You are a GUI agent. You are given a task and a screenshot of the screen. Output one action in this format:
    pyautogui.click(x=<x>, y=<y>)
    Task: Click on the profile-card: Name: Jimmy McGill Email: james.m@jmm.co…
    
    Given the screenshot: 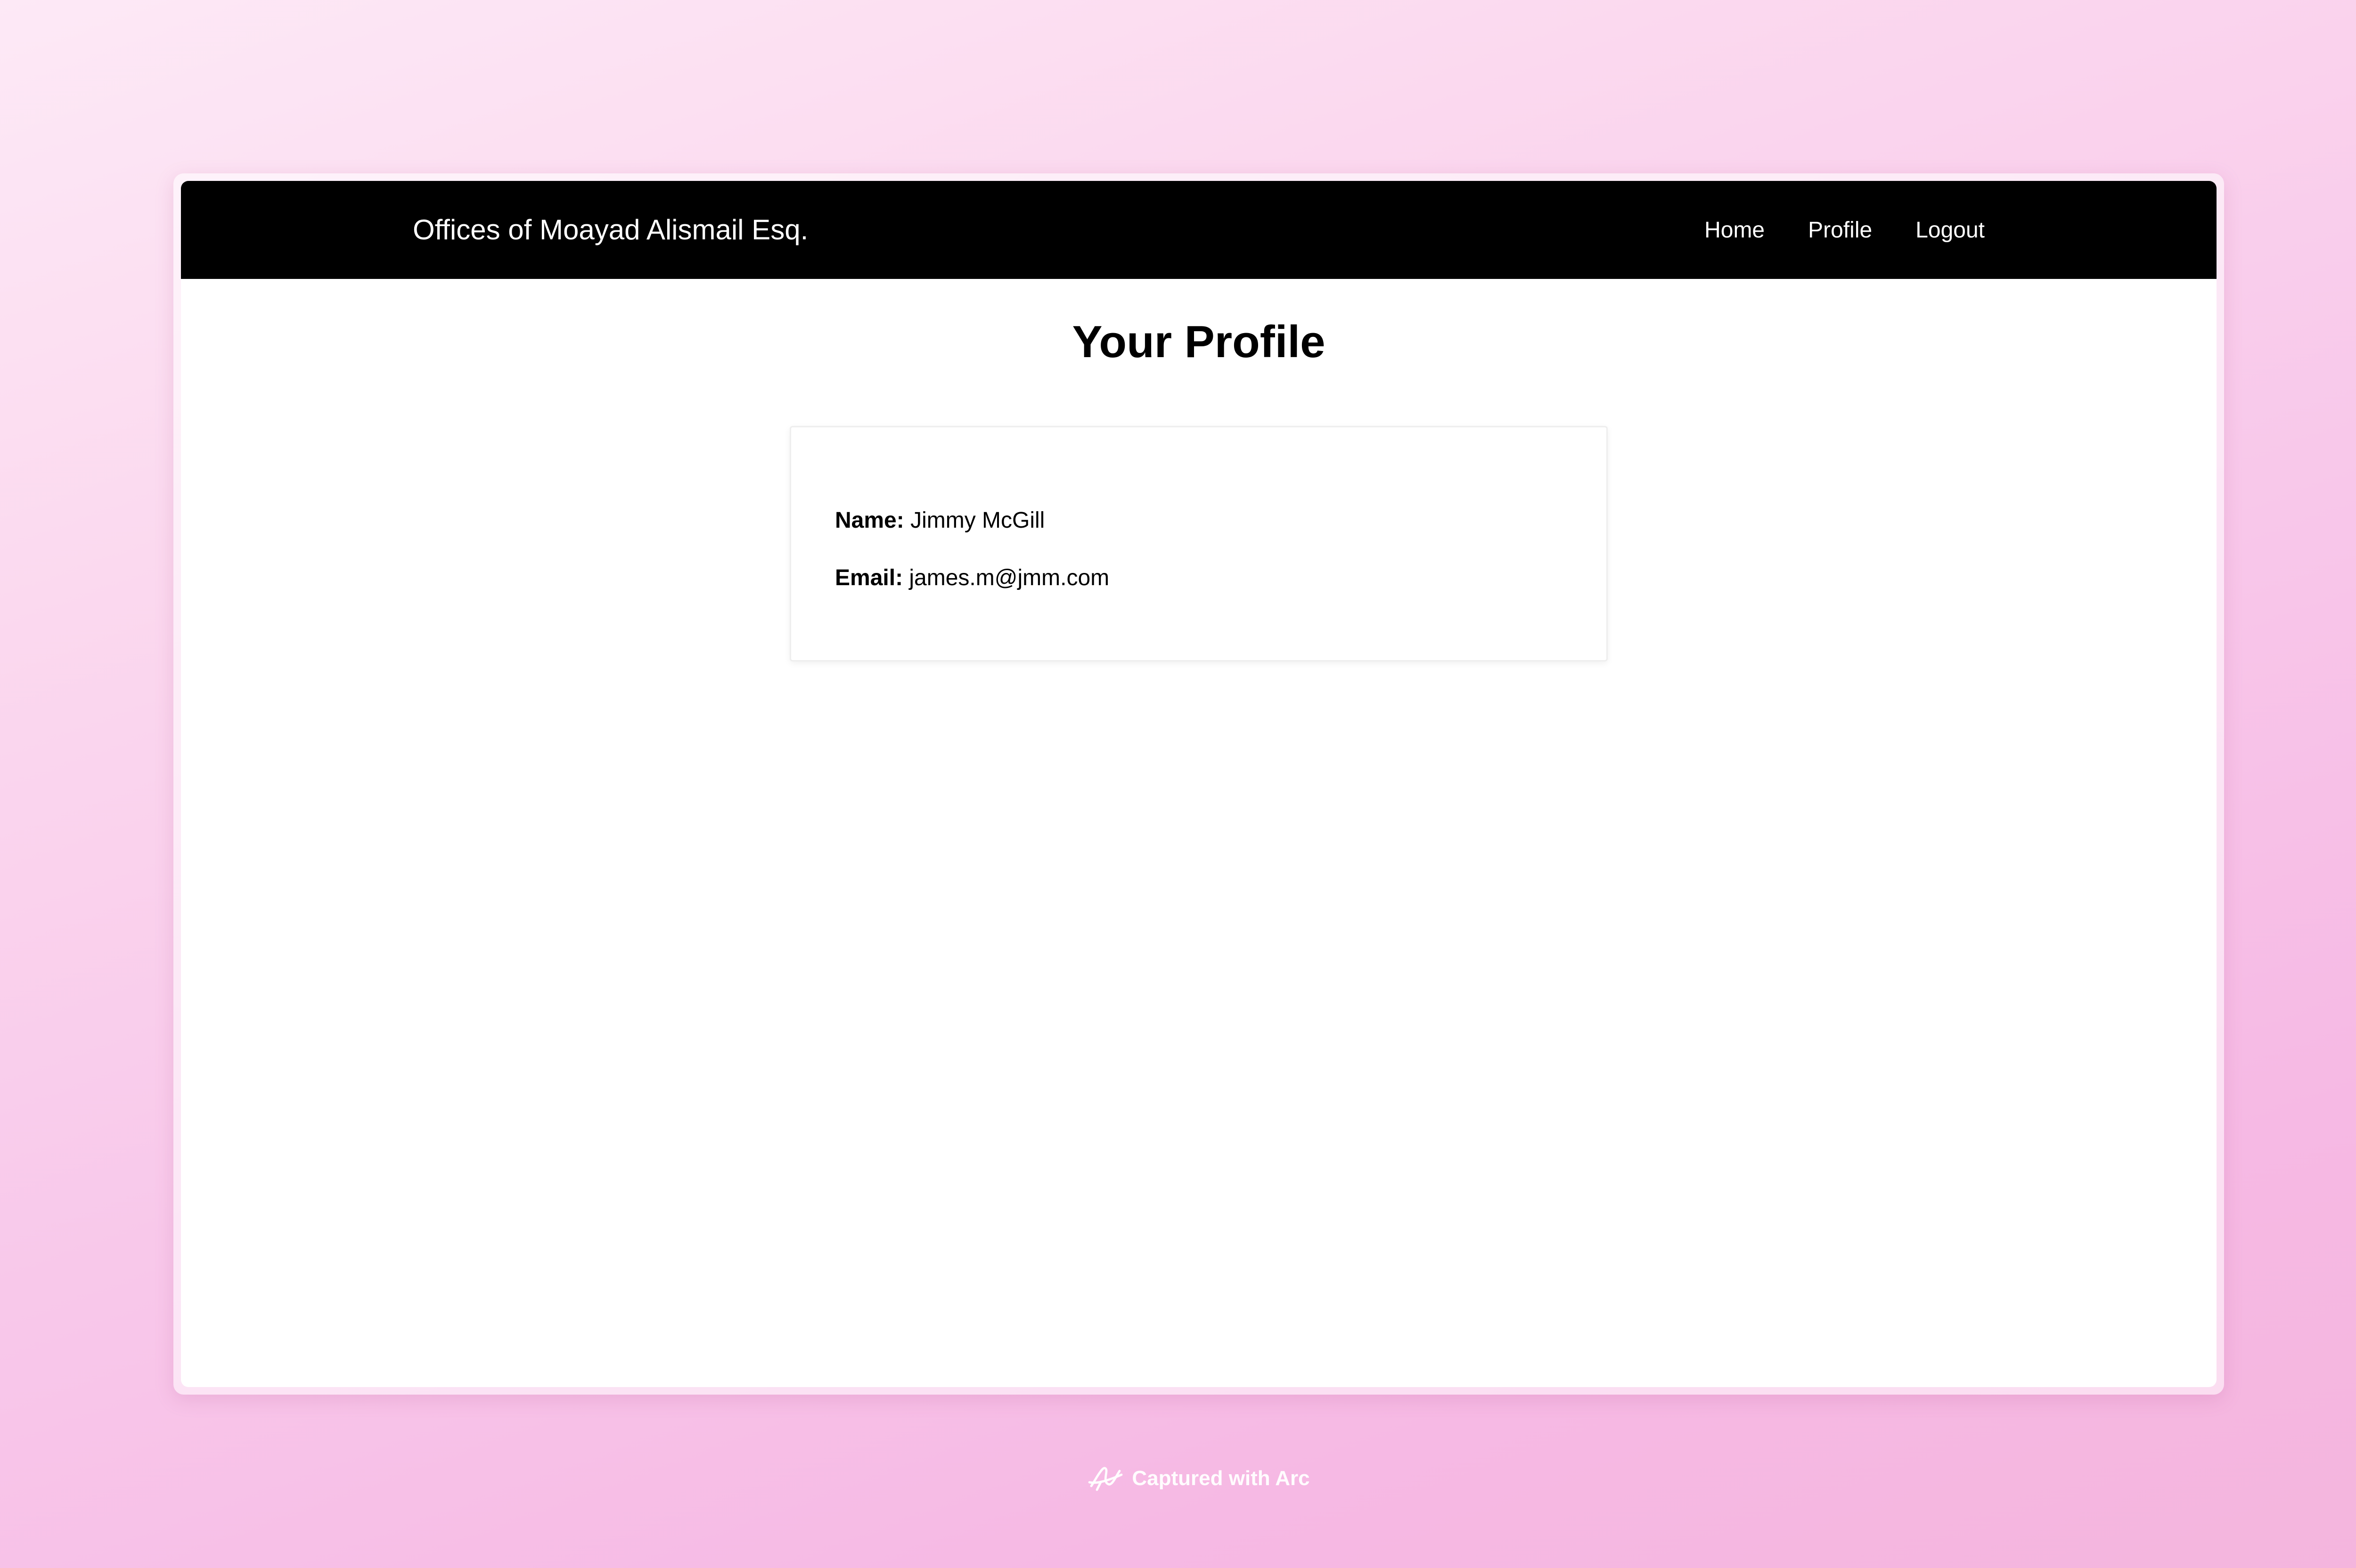 What is the action you would take?
    pyautogui.click(x=1199, y=544)
    